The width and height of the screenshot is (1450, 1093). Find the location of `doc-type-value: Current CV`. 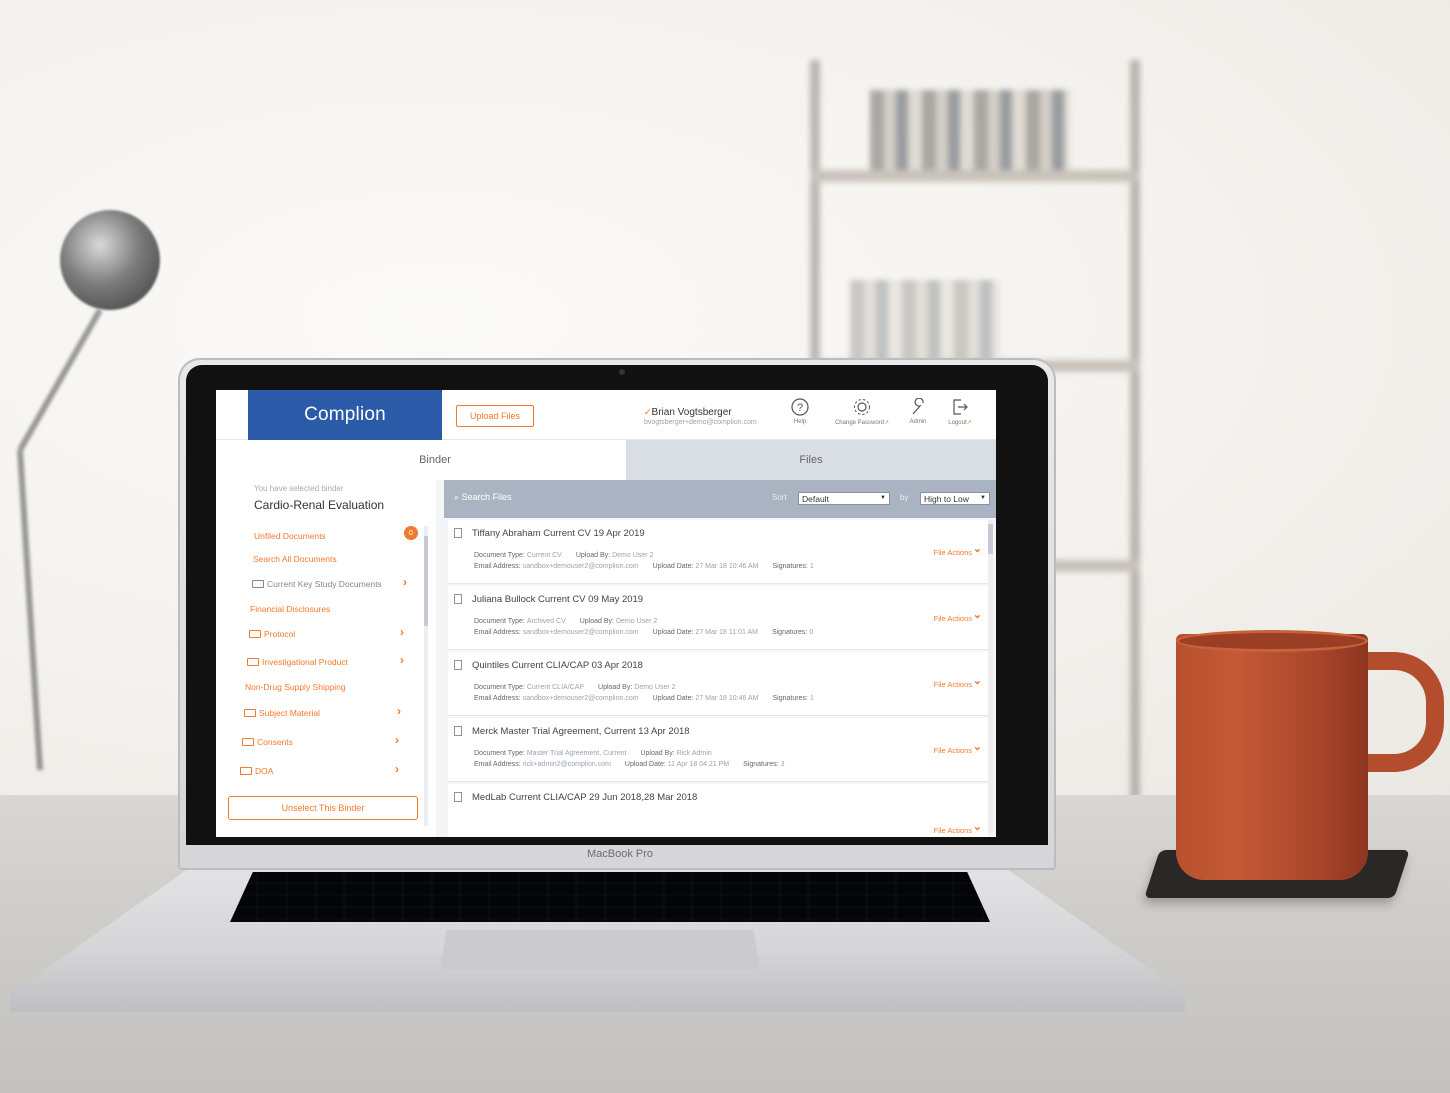

doc-type-value: Current CV is located at coordinates (544, 555).